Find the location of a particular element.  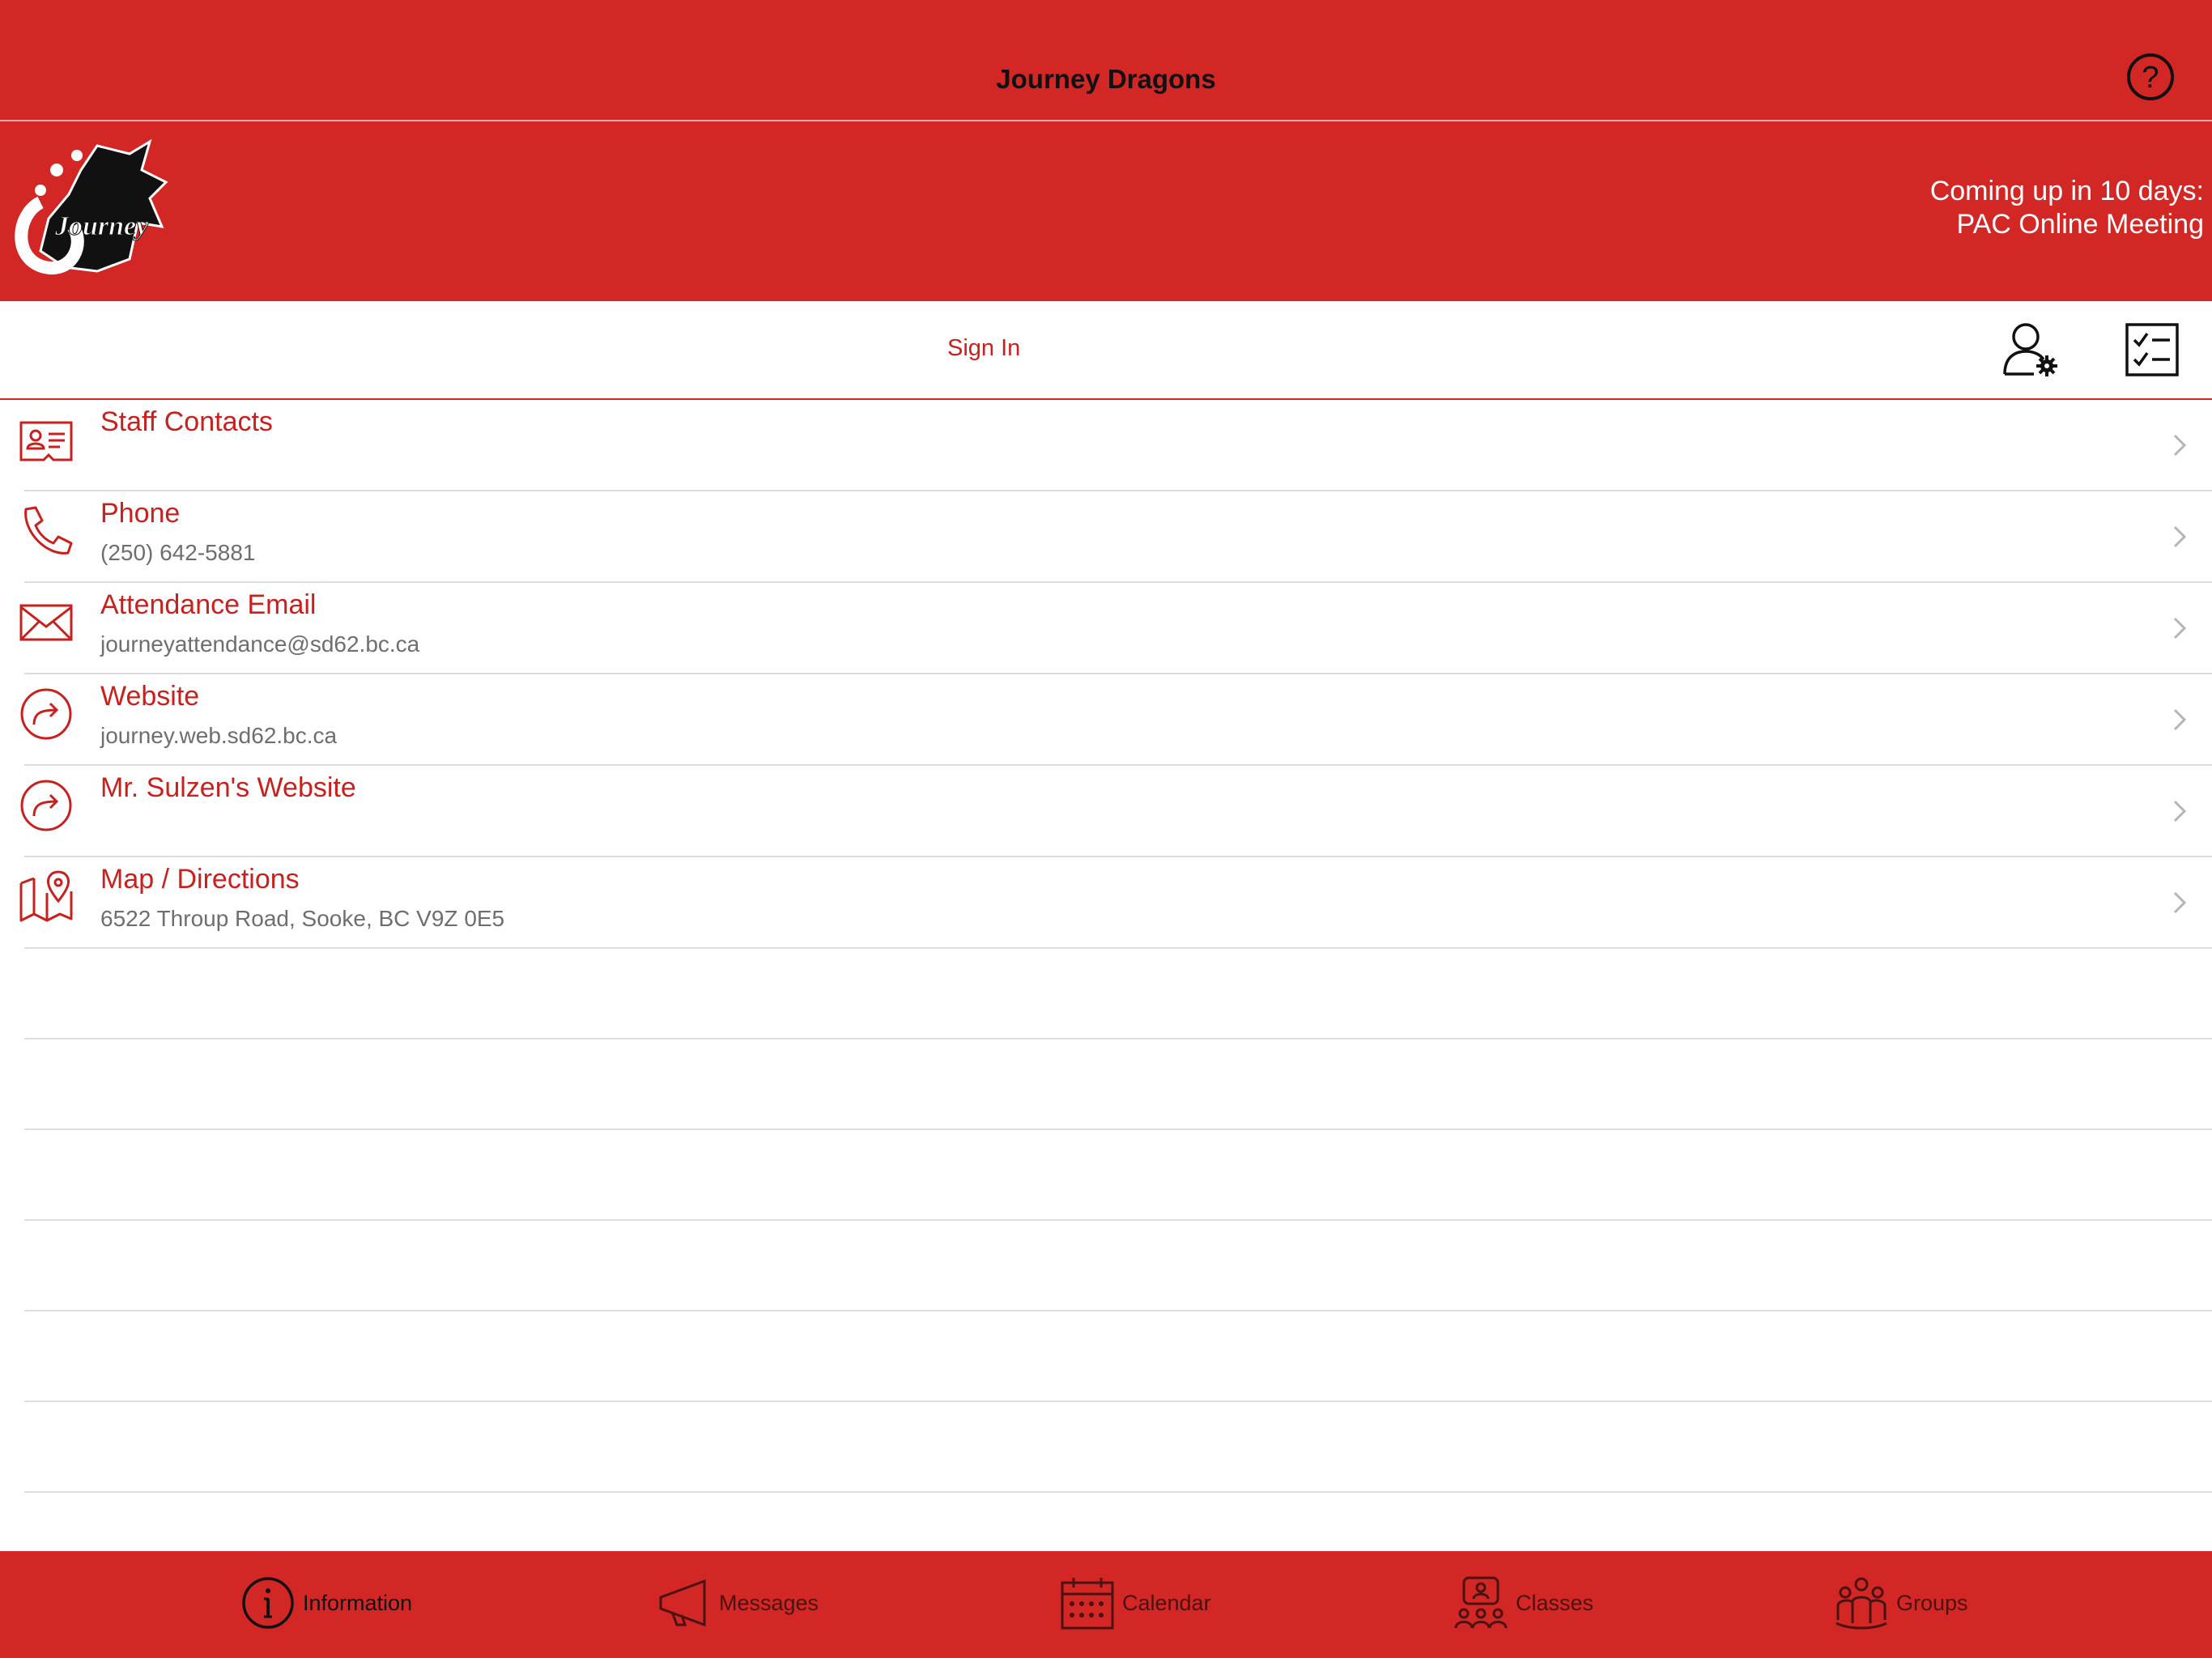

info-icon is located at coordinates (268, 1603).